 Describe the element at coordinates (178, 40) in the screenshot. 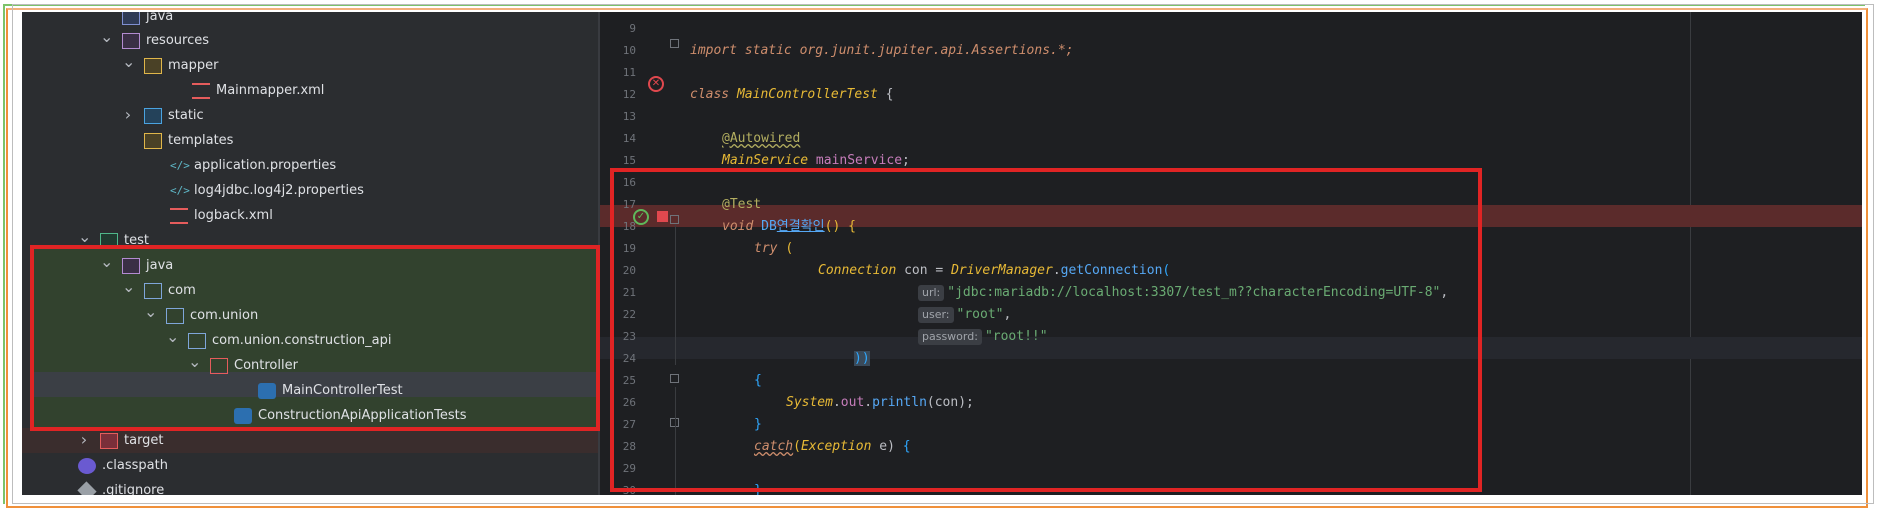

I see `tree-item-label: resources` at that location.